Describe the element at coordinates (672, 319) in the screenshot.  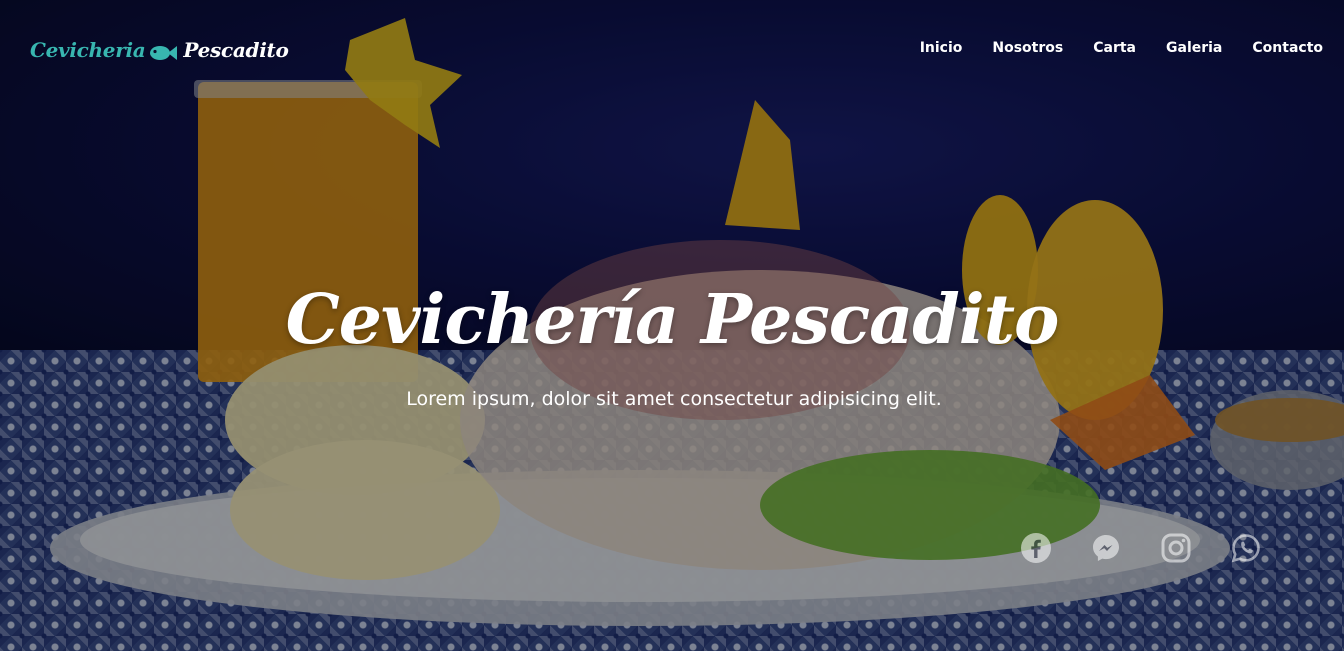
I see `hero-title: Cevichería Pescadito` at that location.